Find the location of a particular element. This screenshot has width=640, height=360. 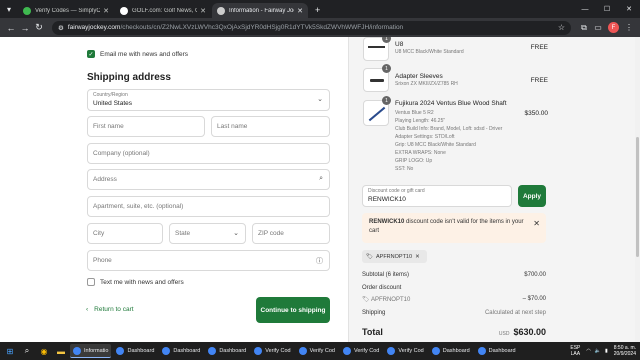

item-detail: EXTRA WRAPS: None is located at coordinates (420, 153).